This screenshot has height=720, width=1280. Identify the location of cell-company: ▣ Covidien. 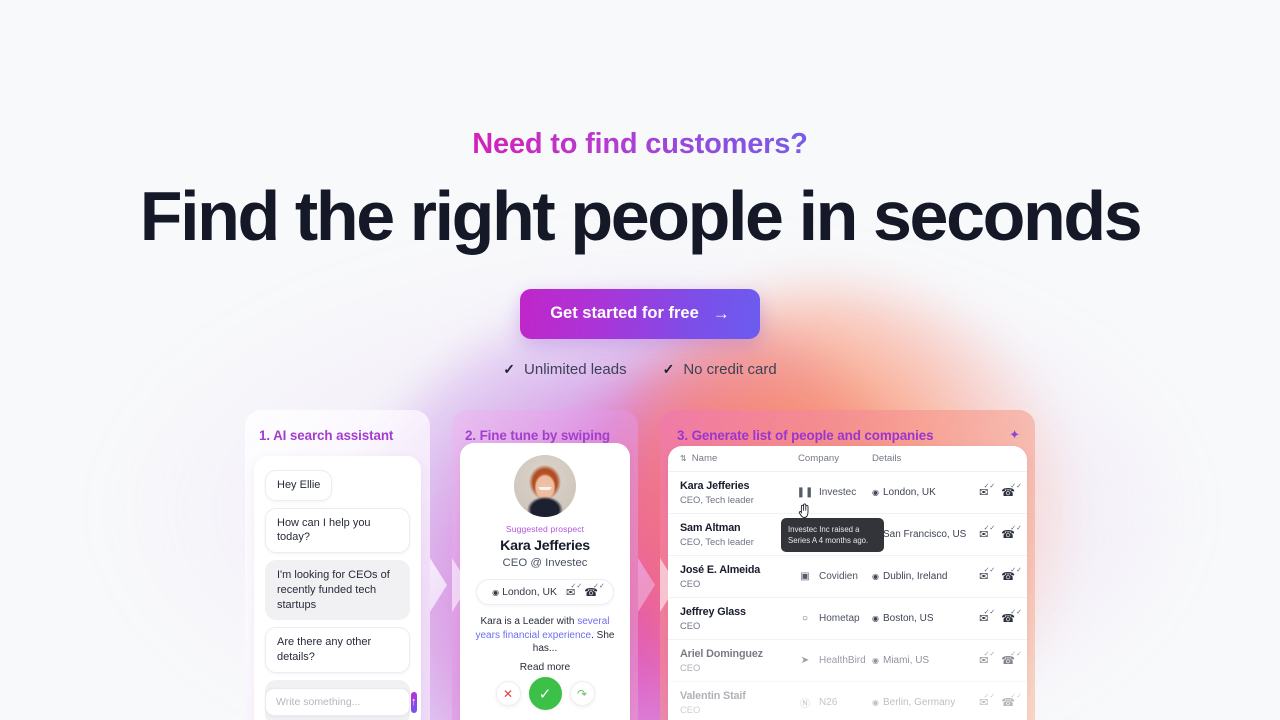
(835, 577).